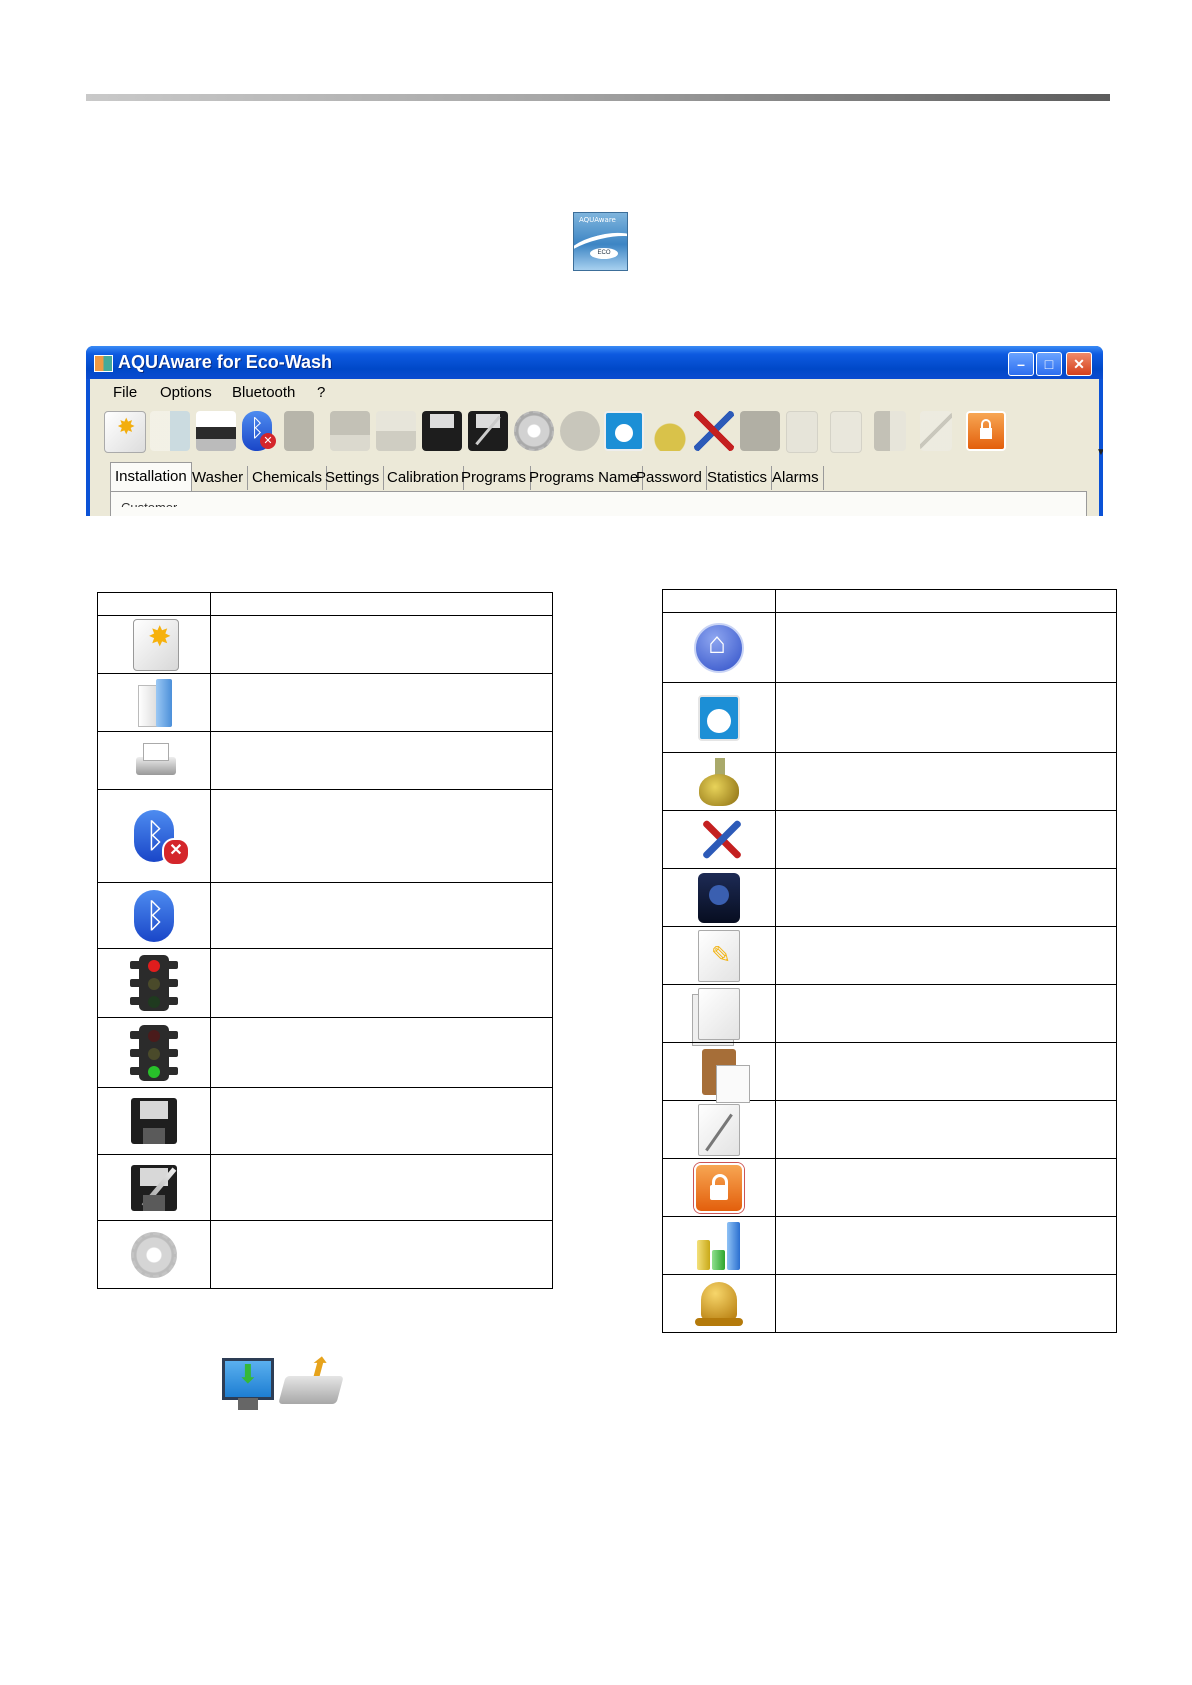 The image size is (1192, 1685). Describe the element at coordinates (149, 503) in the screenshot. I see `customer-groupbox-label: Customer` at that location.